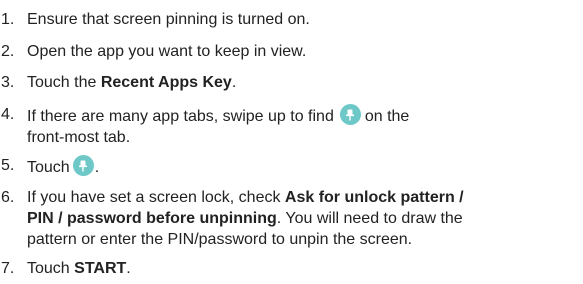 Image resolution: width=583 pixels, height=284 pixels. What do you see at coordinates (301, 82) in the screenshot?
I see `step-text: Touch the Recent Apps Key.` at bounding box center [301, 82].